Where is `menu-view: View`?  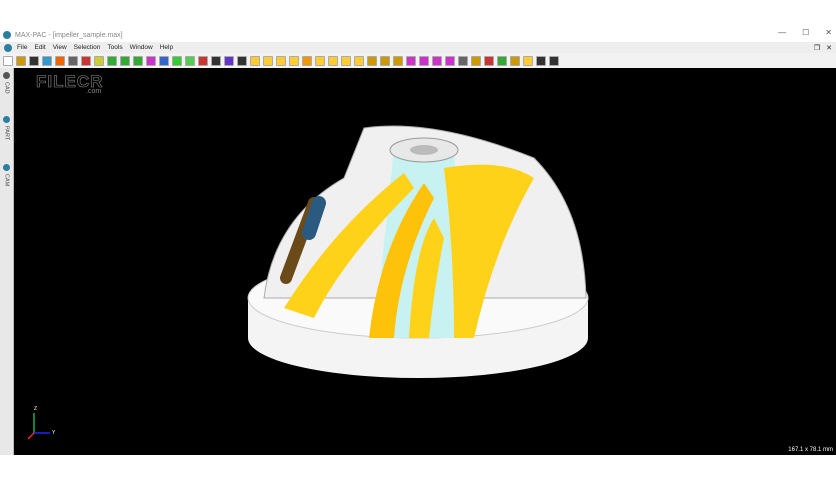 menu-view: View is located at coordinates (60, 47).